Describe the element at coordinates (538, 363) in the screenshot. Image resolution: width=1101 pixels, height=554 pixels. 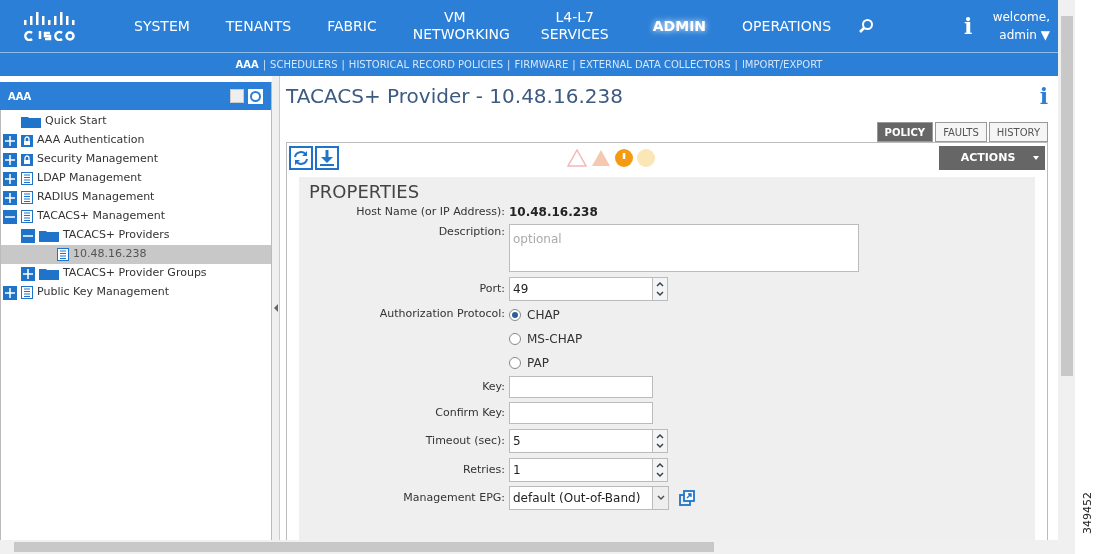
I see `radio-label: PAP` at that location.